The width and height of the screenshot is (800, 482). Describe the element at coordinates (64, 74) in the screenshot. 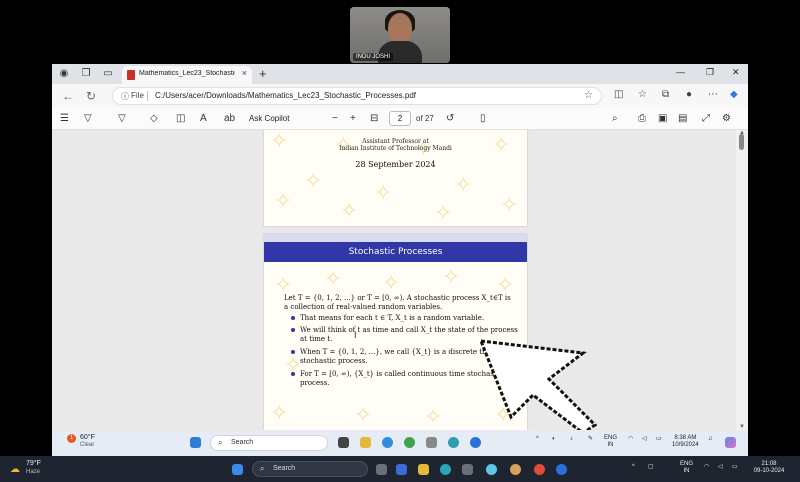

I see `profile-icon: ◉` at that location.